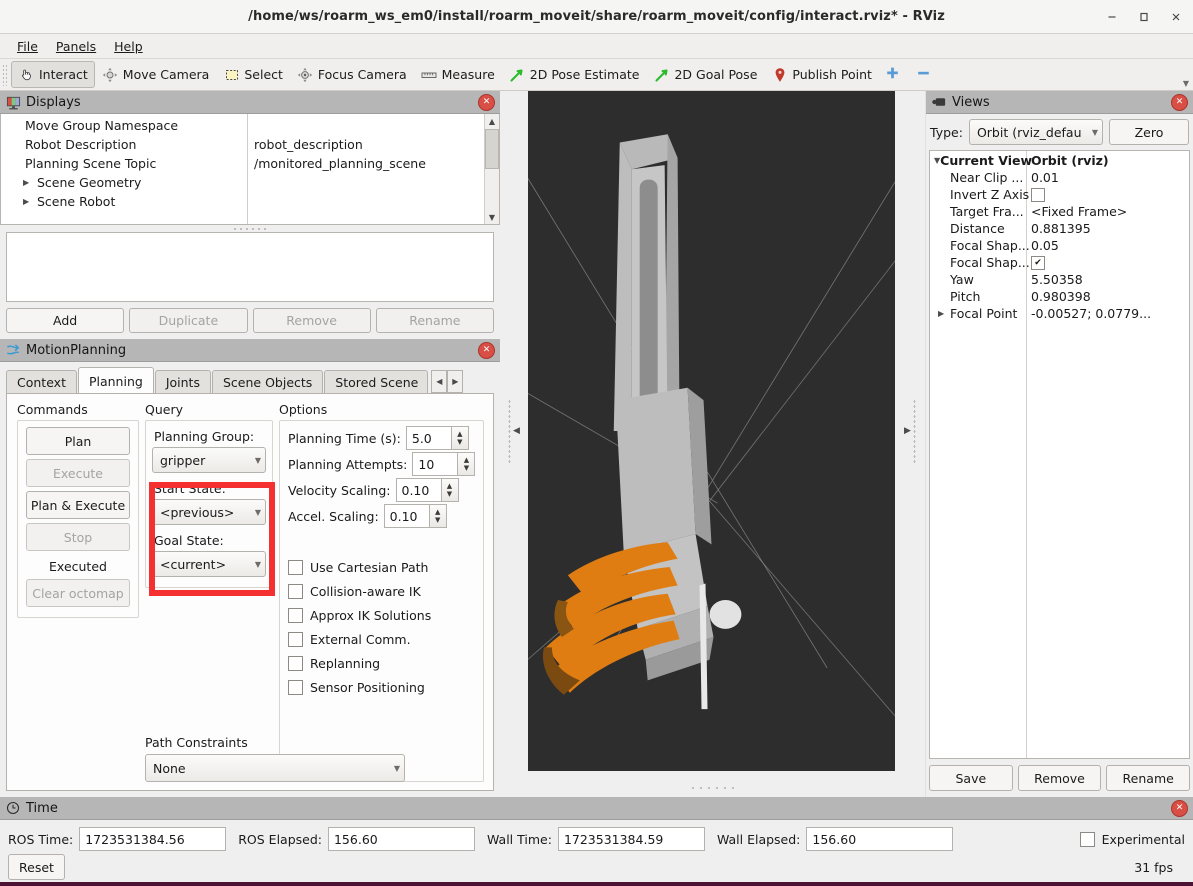  Describe the element at coordinates (381, 567) in the screenshot. I see `use-cartesian-path-row: Use Cartesian Path` at that location.